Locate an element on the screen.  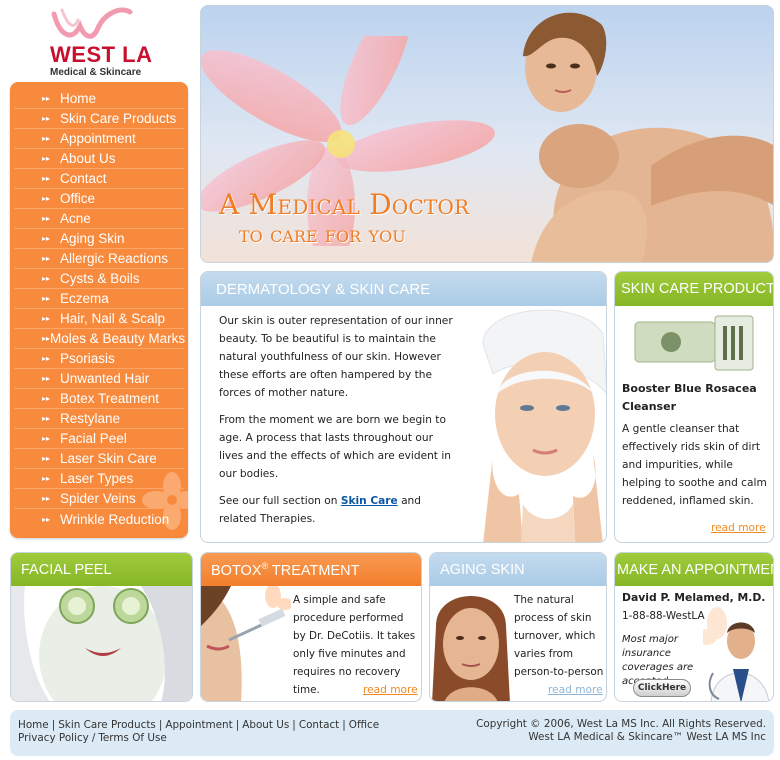
facial-peel-panel: FACIAL PEEL is located at coordinates (101, 627).